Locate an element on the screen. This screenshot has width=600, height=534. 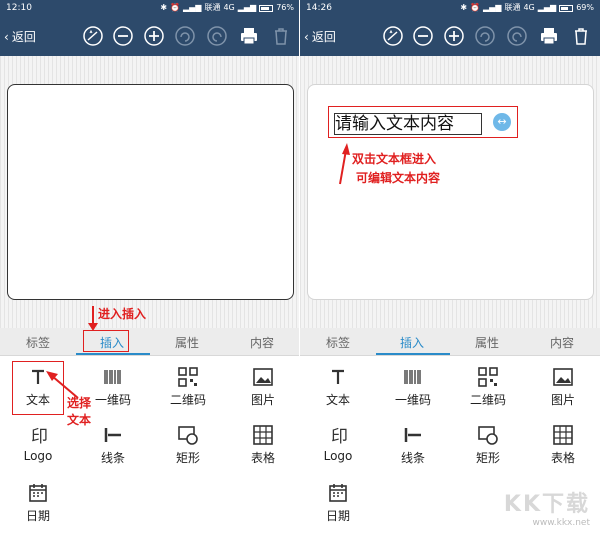
plus-circle-icon is located at coordinates (154, 36).